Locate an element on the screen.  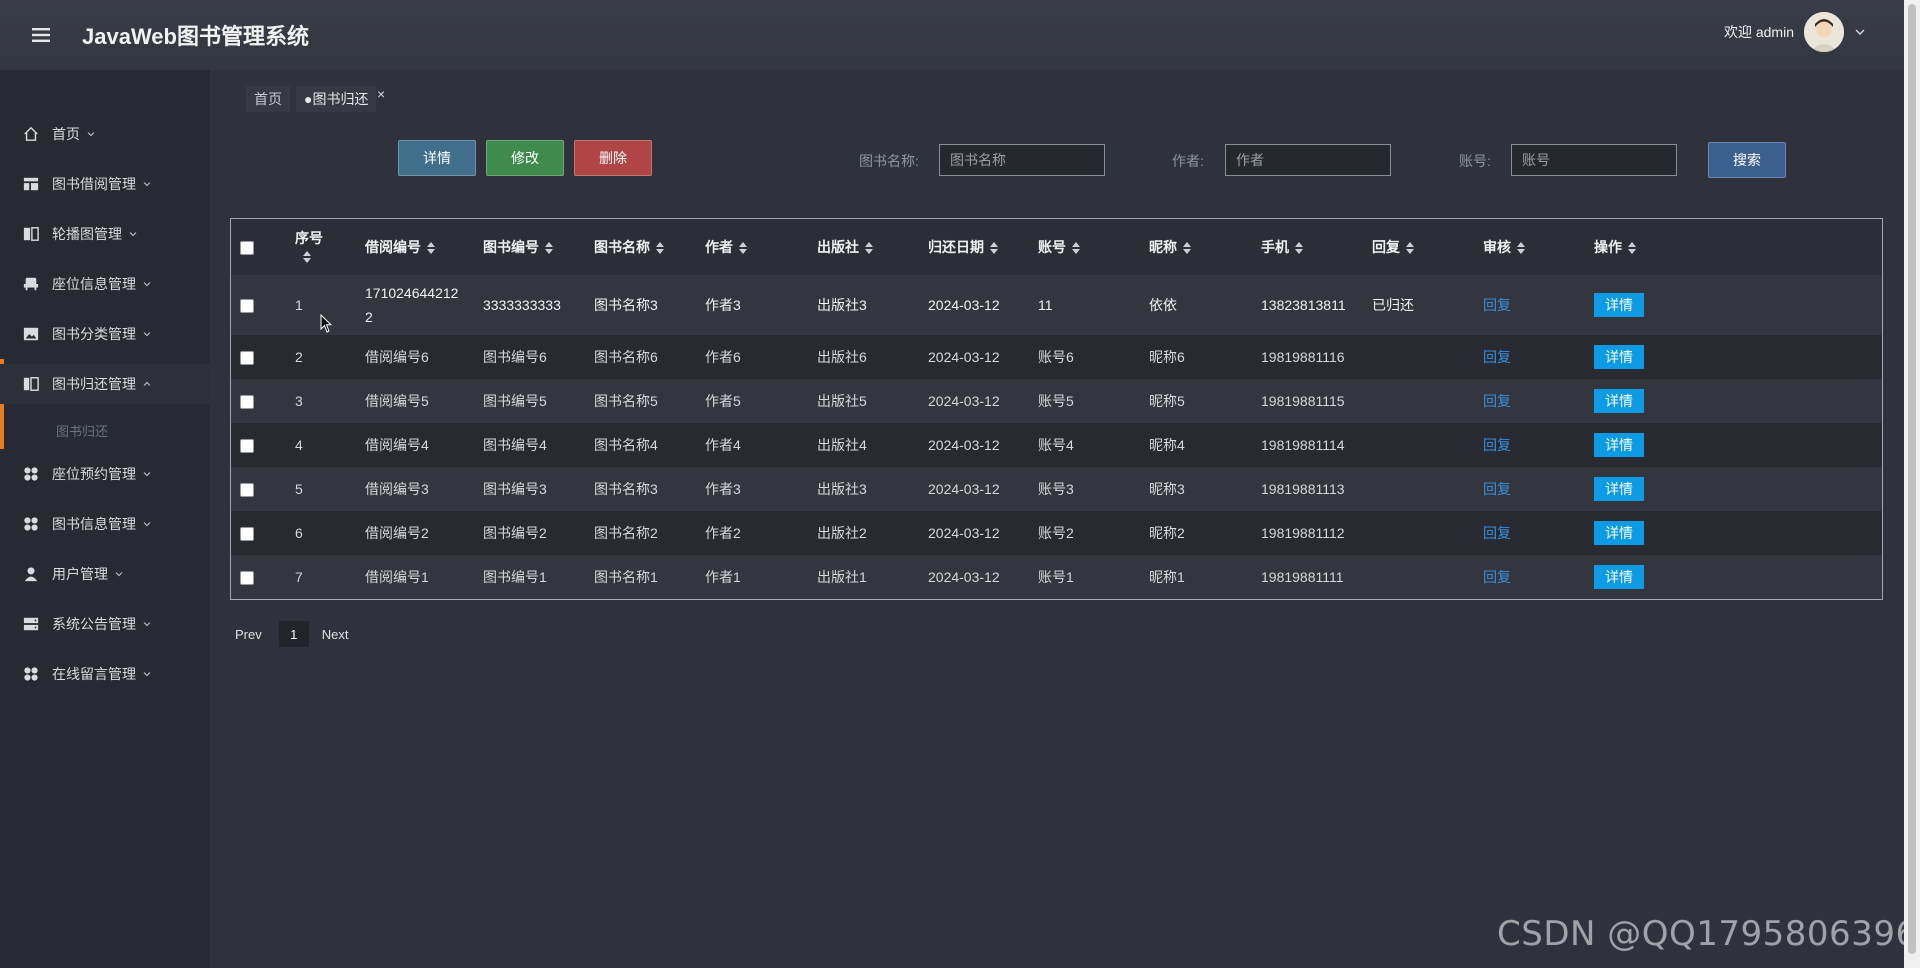
avatar is located at coordinates (1824, 32).